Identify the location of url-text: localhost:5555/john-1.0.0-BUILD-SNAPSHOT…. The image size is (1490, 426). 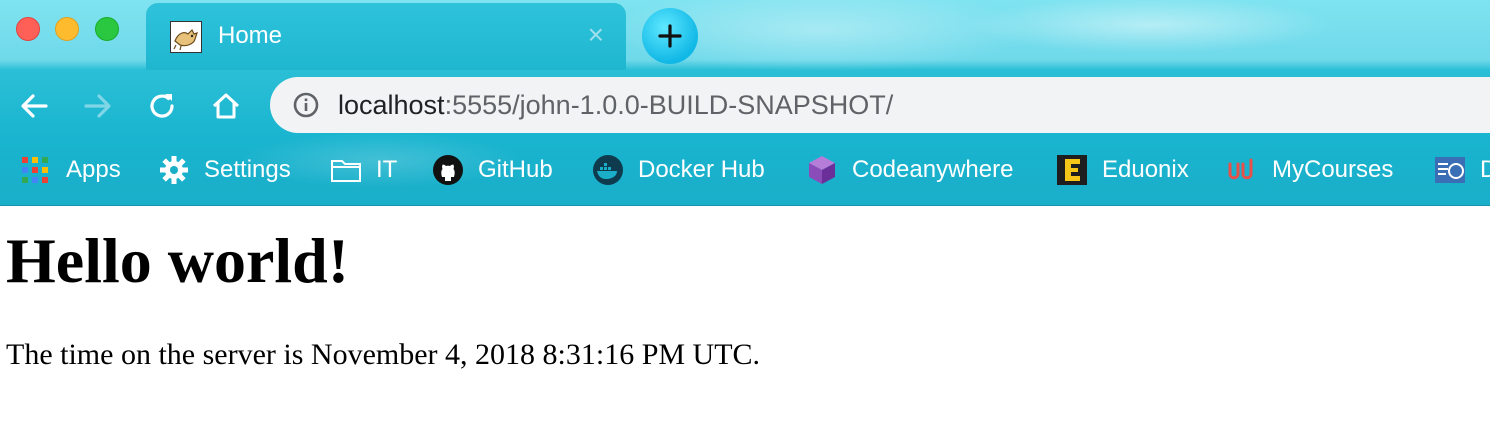
(615, 105).